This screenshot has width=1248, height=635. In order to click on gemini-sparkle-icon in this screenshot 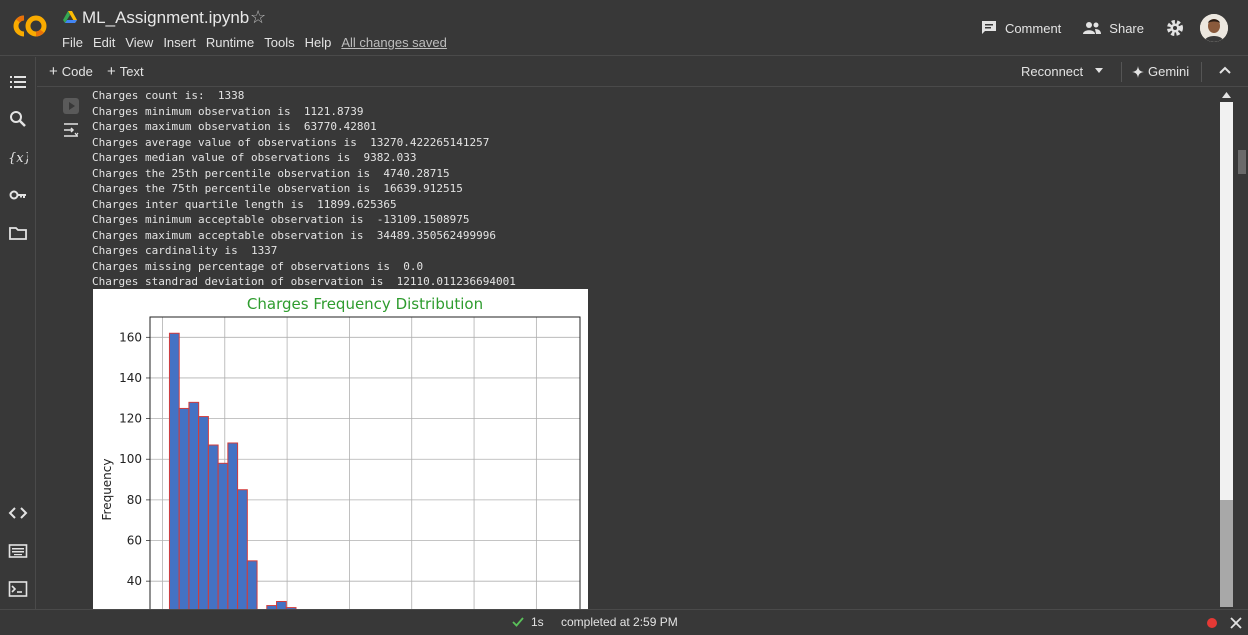, I will do `click(1138, 71)`.